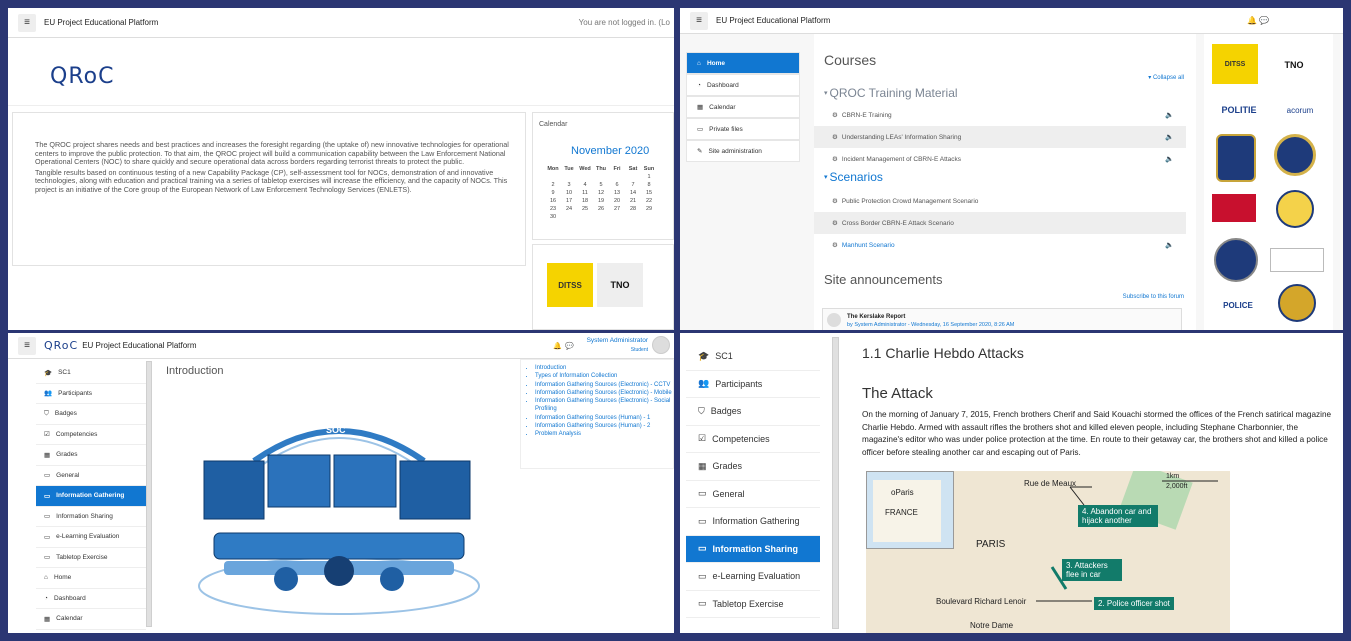 This screenshot has height=641, width=1351. What do you see at coordinates (61, 345) in the screenshot?
I see `qroc-logo: QRoC` at bounding box center [61, 345].